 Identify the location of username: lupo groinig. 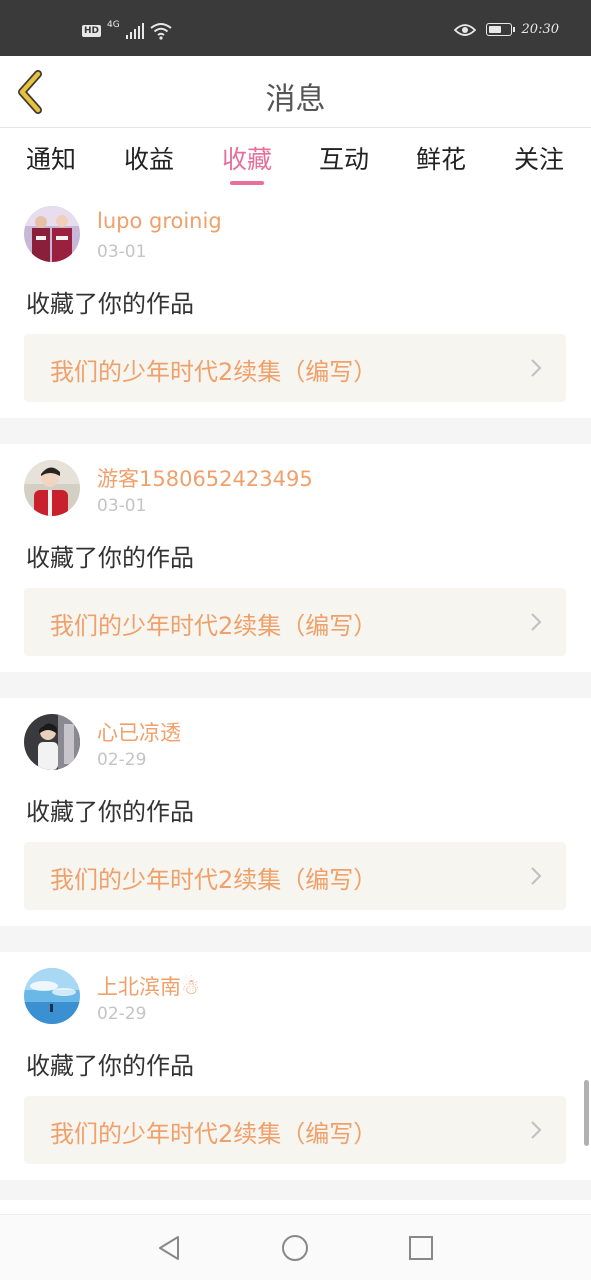
(159, 221).